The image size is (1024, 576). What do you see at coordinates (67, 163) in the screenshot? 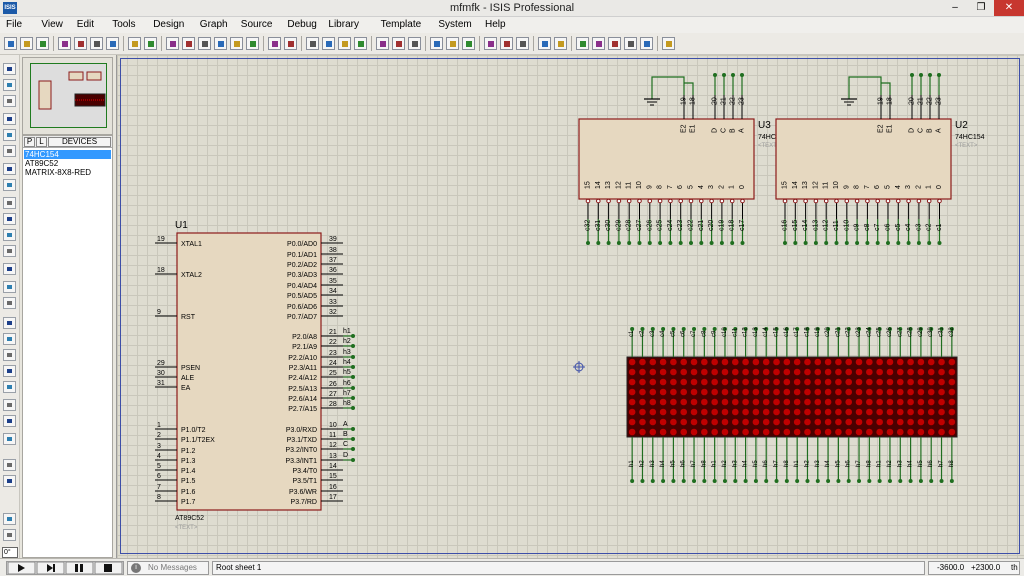
I see `device-item: AT89C52` at bounding box center [67, 163].